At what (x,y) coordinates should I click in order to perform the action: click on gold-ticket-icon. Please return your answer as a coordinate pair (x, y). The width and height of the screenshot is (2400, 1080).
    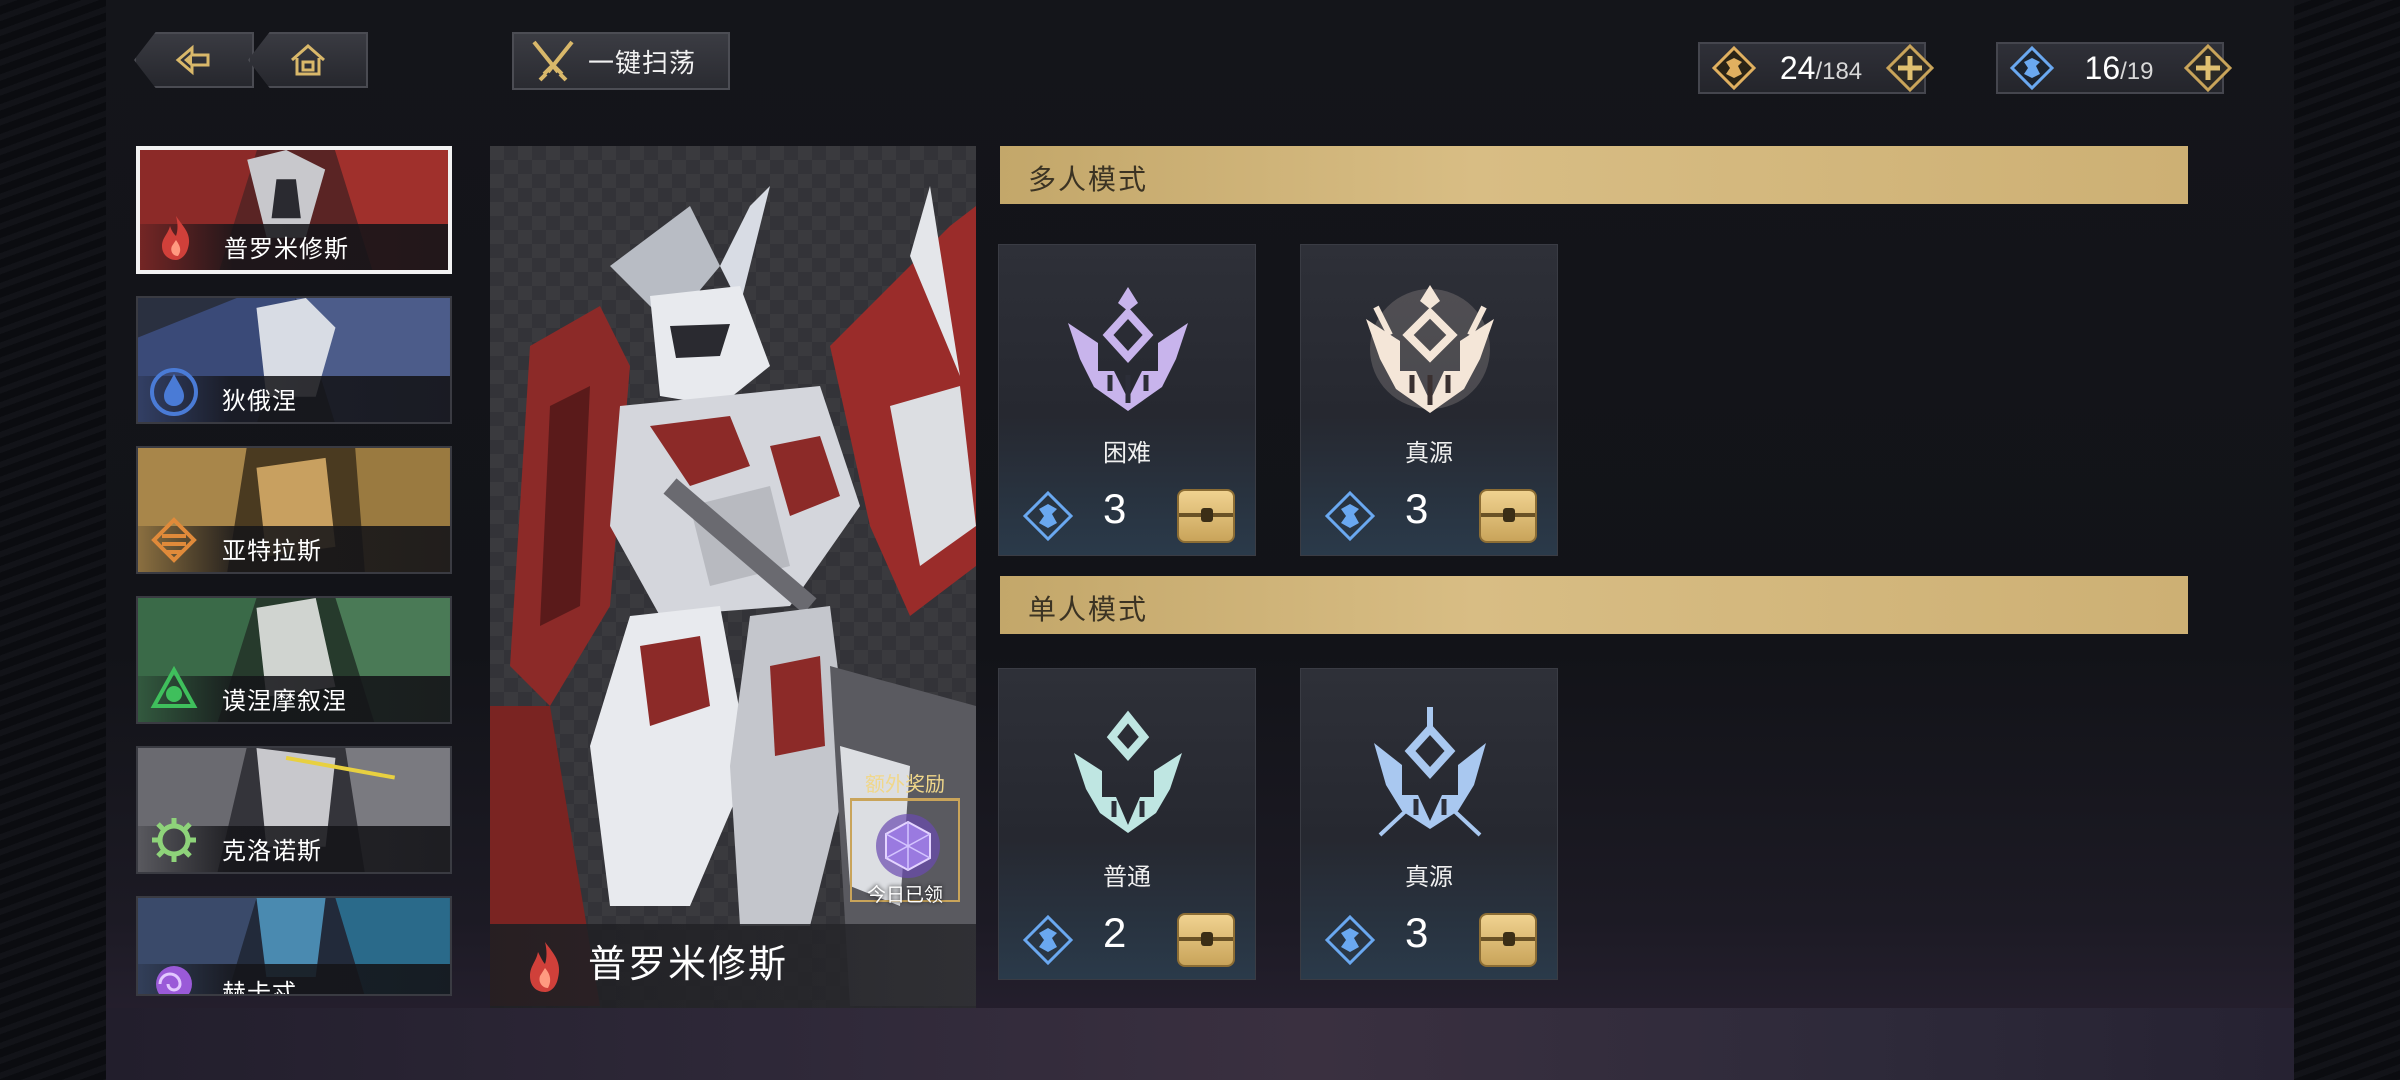
    Looking at the image, I should click on (1734, 68).